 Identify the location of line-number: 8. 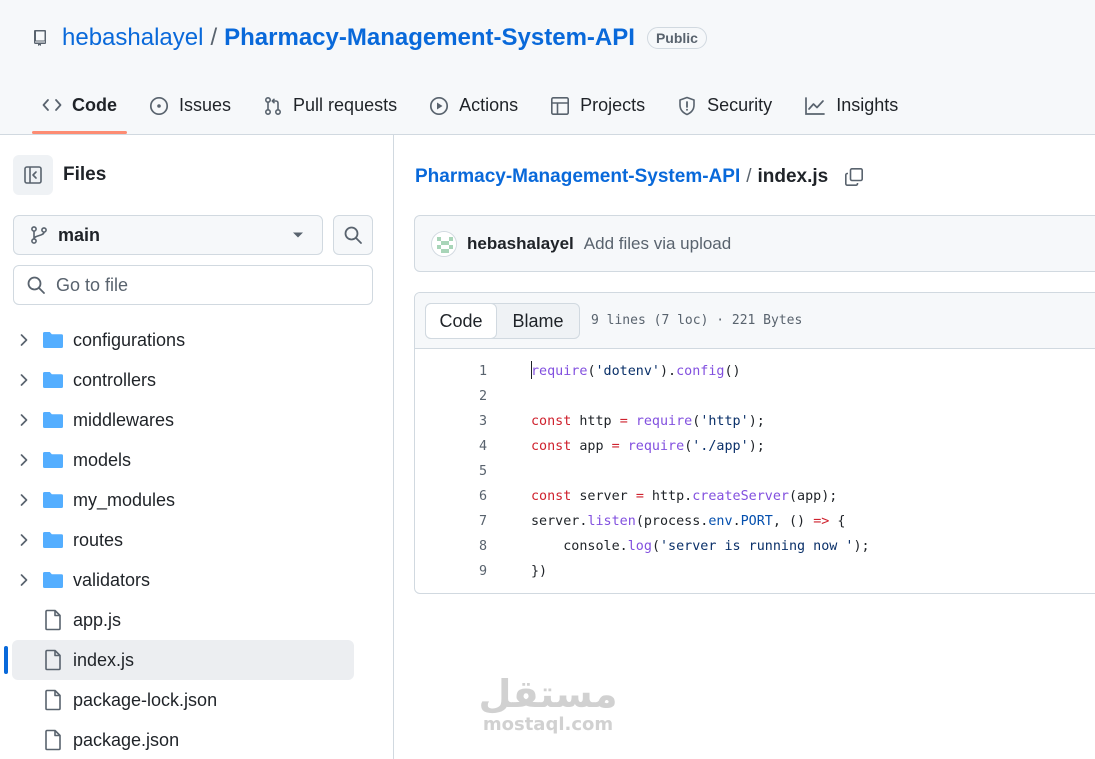
(471, 546).